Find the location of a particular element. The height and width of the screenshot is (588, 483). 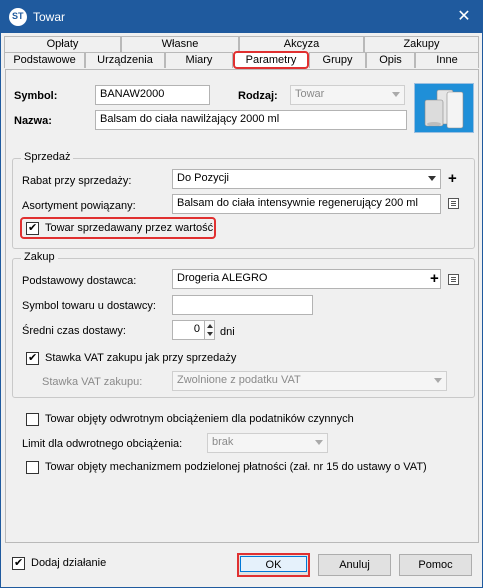

window-title: Towar is located at coordinates (49, 17).